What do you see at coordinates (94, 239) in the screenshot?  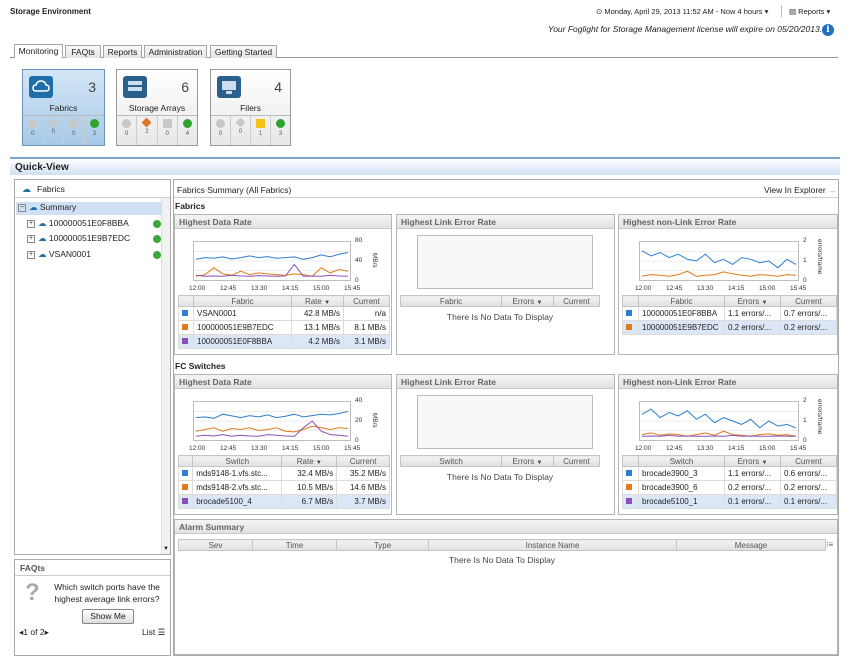 I see `tree-item: + ☁ 100000051E9B7EDC` at bounding box center [94, 239].